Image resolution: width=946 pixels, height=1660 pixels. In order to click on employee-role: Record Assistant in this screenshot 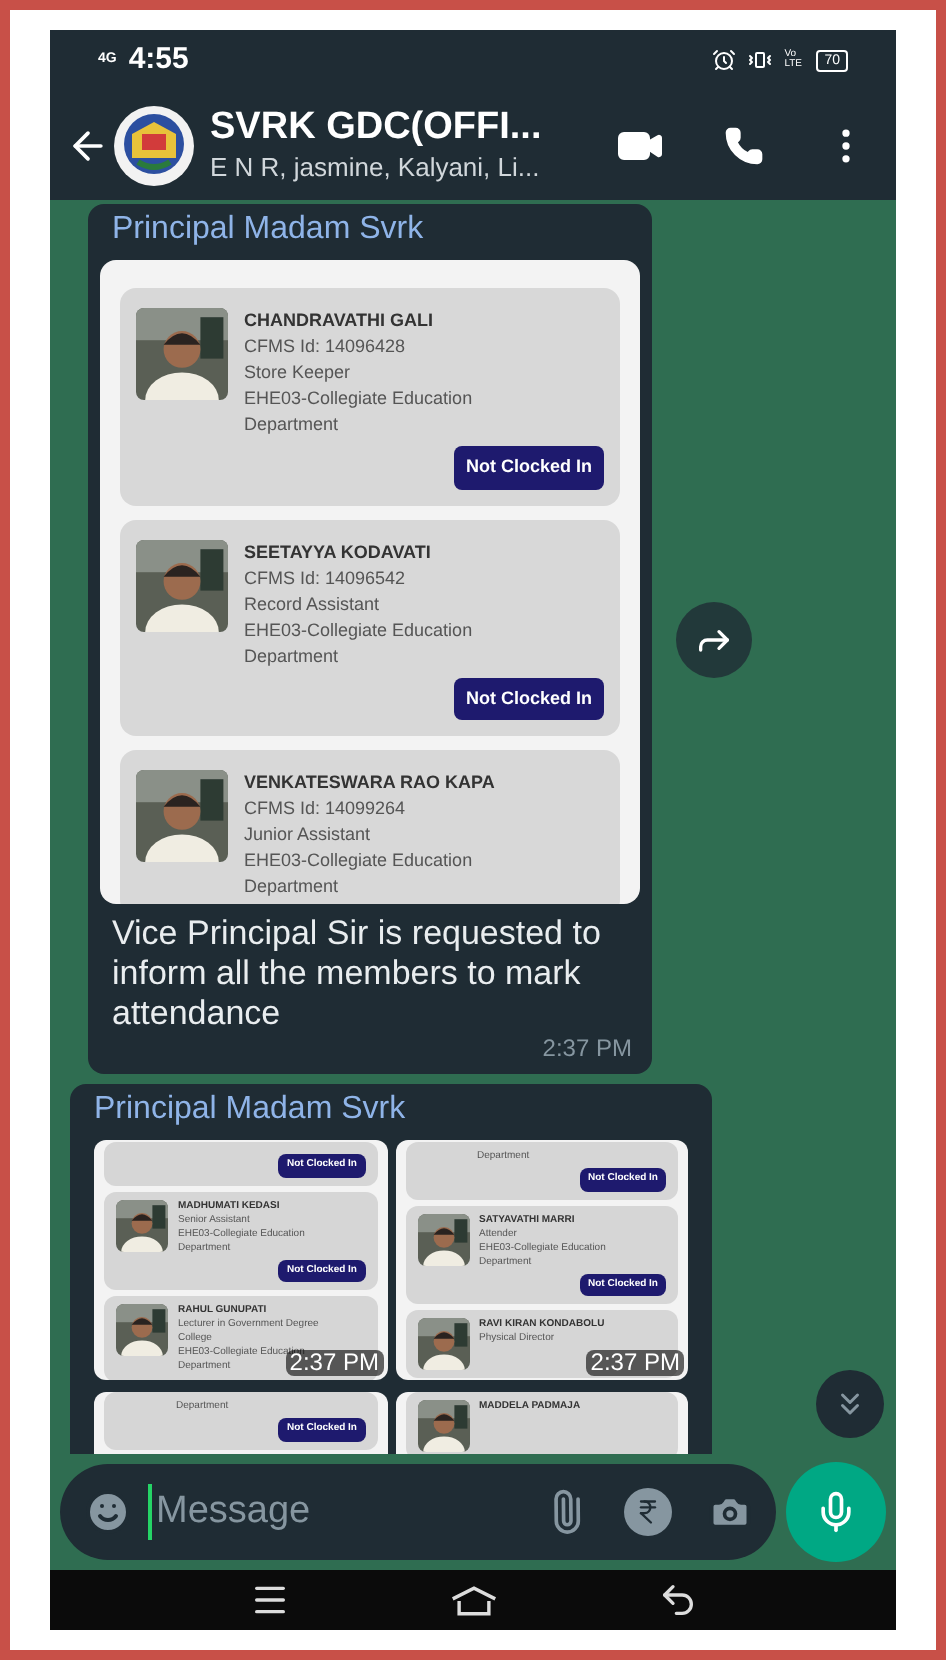, I will do `click(312, 604)`.